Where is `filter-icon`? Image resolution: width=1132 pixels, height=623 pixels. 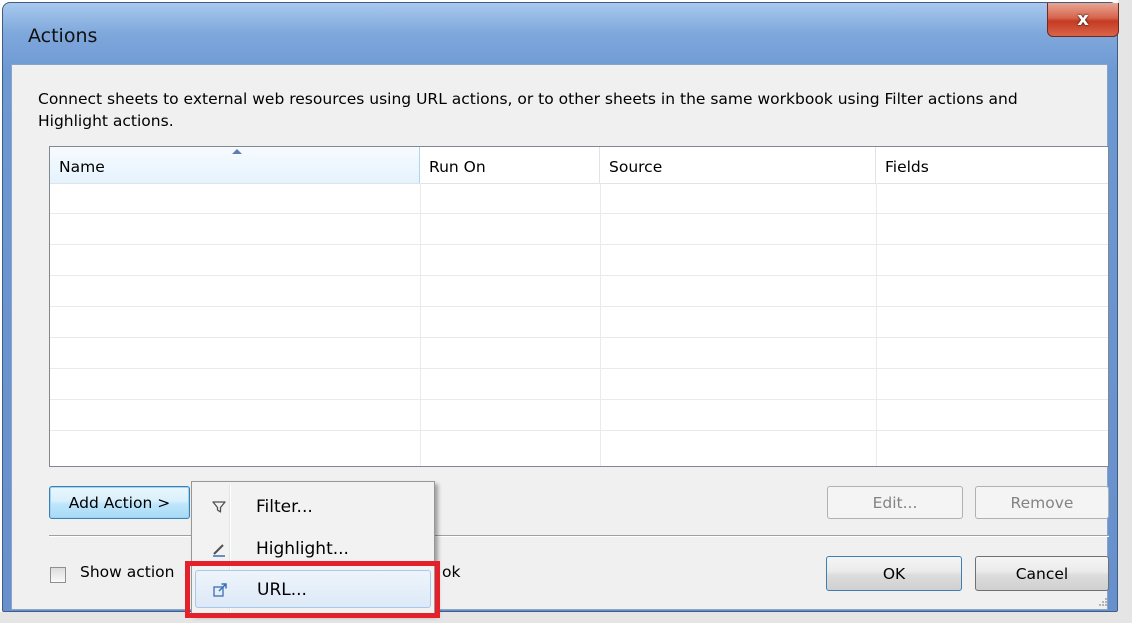
filter-icon is located at coordinates (219, 507).